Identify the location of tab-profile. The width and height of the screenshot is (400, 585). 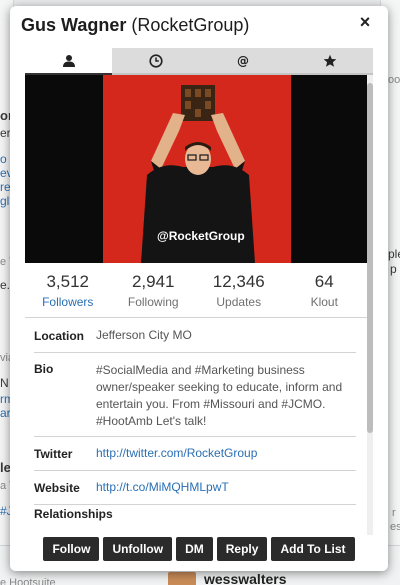
(68, 61).